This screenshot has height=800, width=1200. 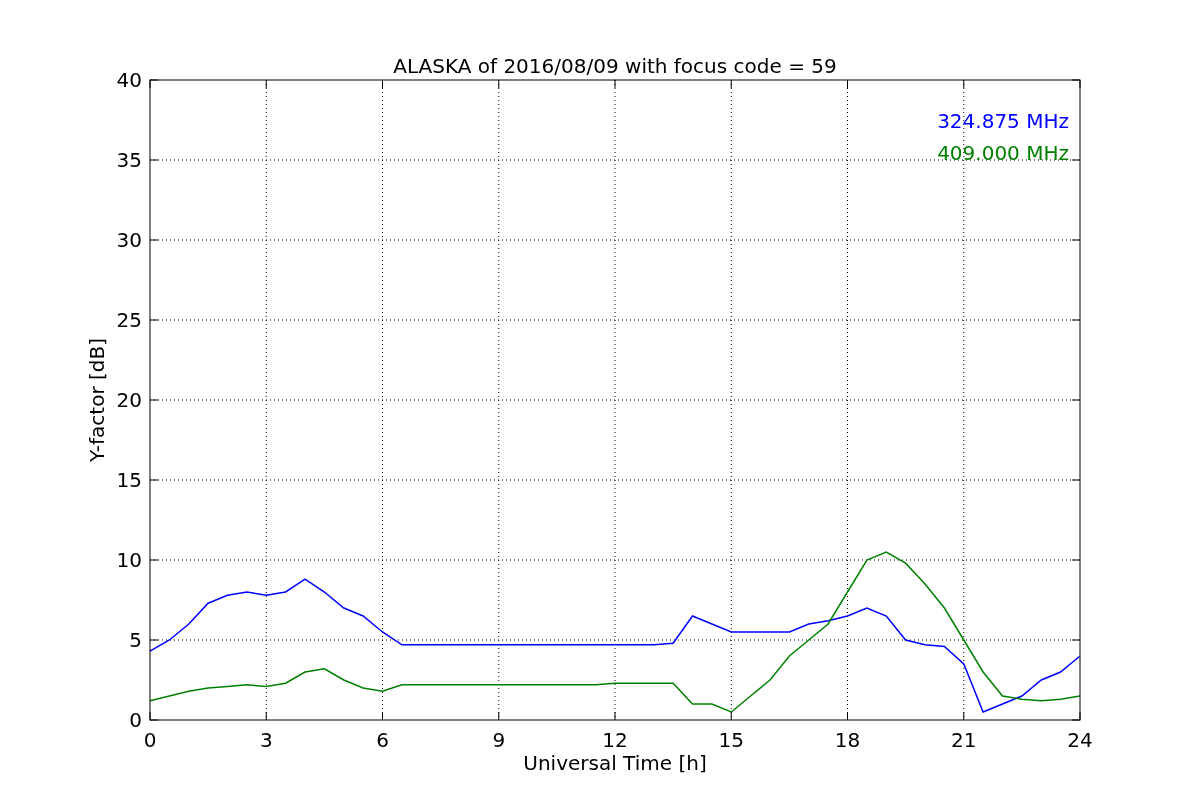 I want to click on tick-label: 6, so click(x=382, y=740).